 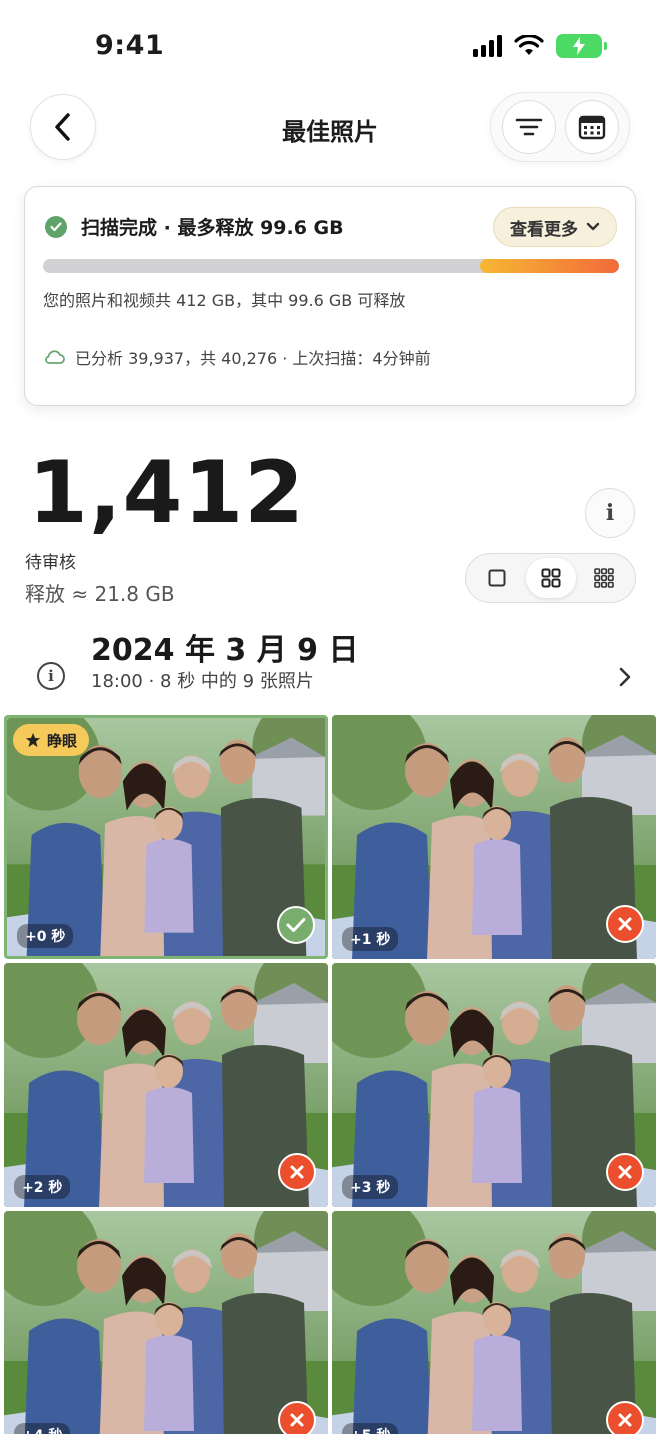 What do you see at coordinates (166, 1085) in the screenshot?
I see `photo-tile: +2 秒` at bounding box center [166, 1085].